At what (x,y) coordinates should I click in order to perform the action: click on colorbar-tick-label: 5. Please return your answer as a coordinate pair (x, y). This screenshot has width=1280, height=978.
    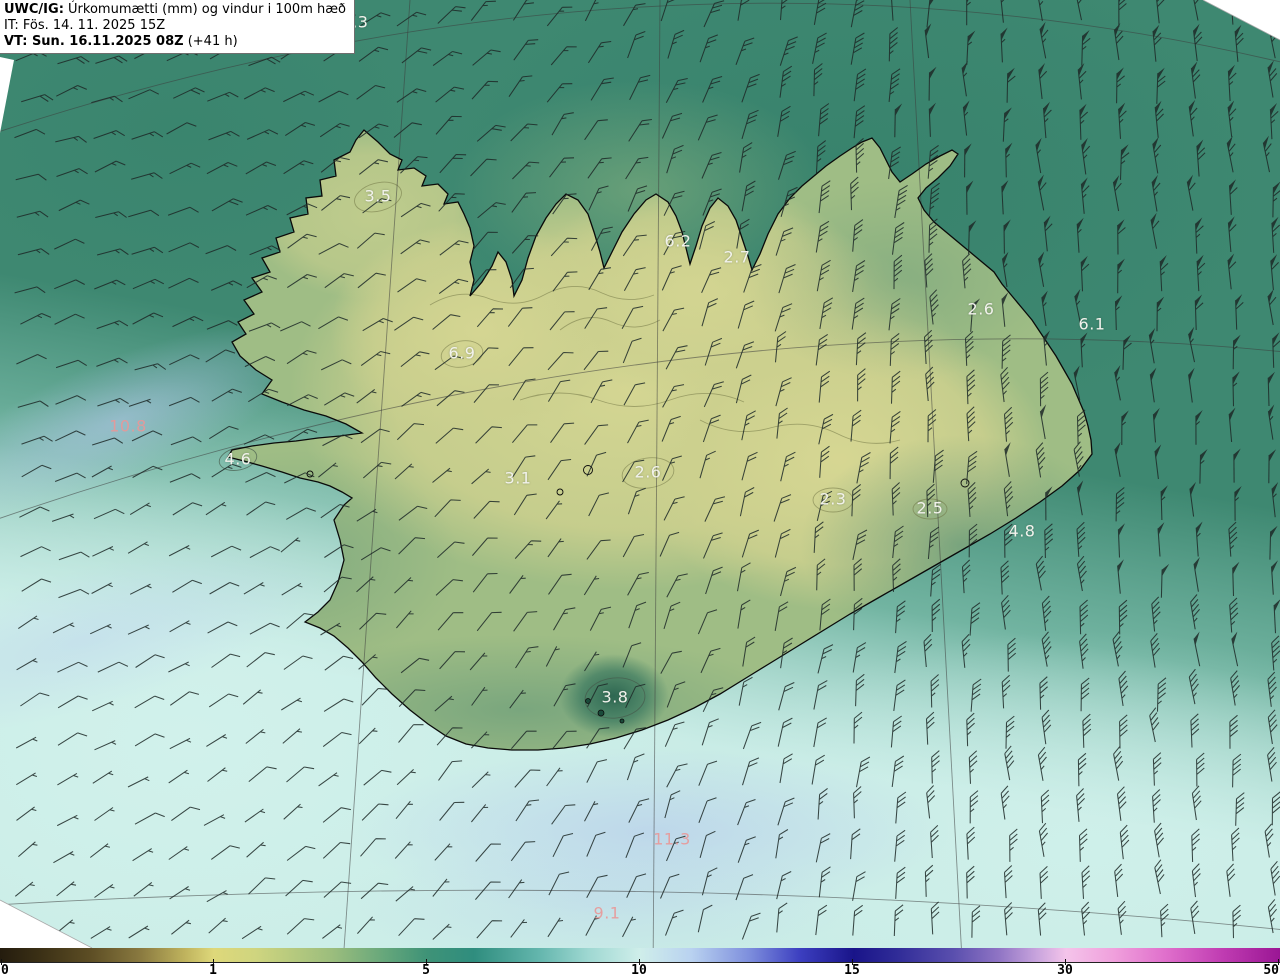
    Looking at the image, I should click on (426, 970).